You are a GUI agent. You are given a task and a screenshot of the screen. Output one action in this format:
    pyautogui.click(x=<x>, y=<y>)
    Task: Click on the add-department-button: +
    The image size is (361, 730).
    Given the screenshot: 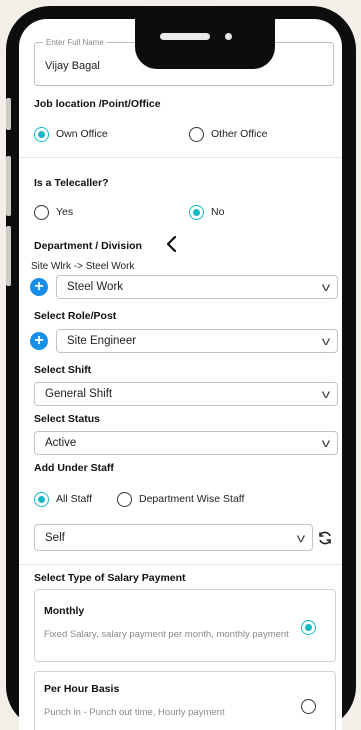 What is the action you would take?
    pyautogui.click(x=39, y=287)
    